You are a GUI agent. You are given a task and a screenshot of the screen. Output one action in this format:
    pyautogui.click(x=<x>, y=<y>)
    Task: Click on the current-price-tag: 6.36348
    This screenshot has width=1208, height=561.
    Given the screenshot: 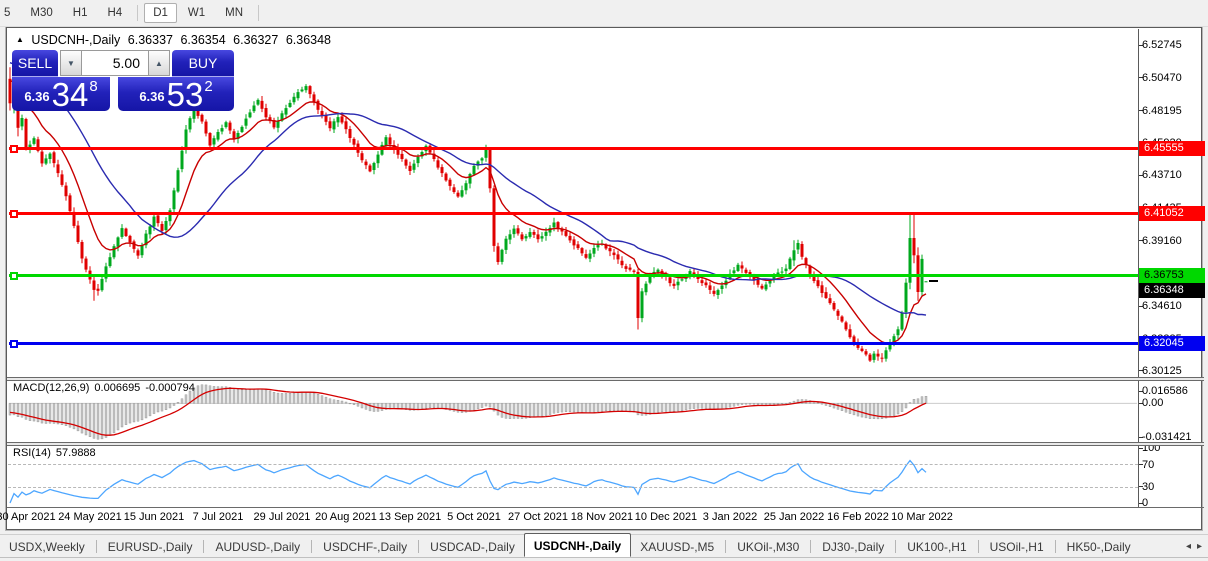 What is the action you would take?
    pyautogui.click(x=1172, y=290)
    